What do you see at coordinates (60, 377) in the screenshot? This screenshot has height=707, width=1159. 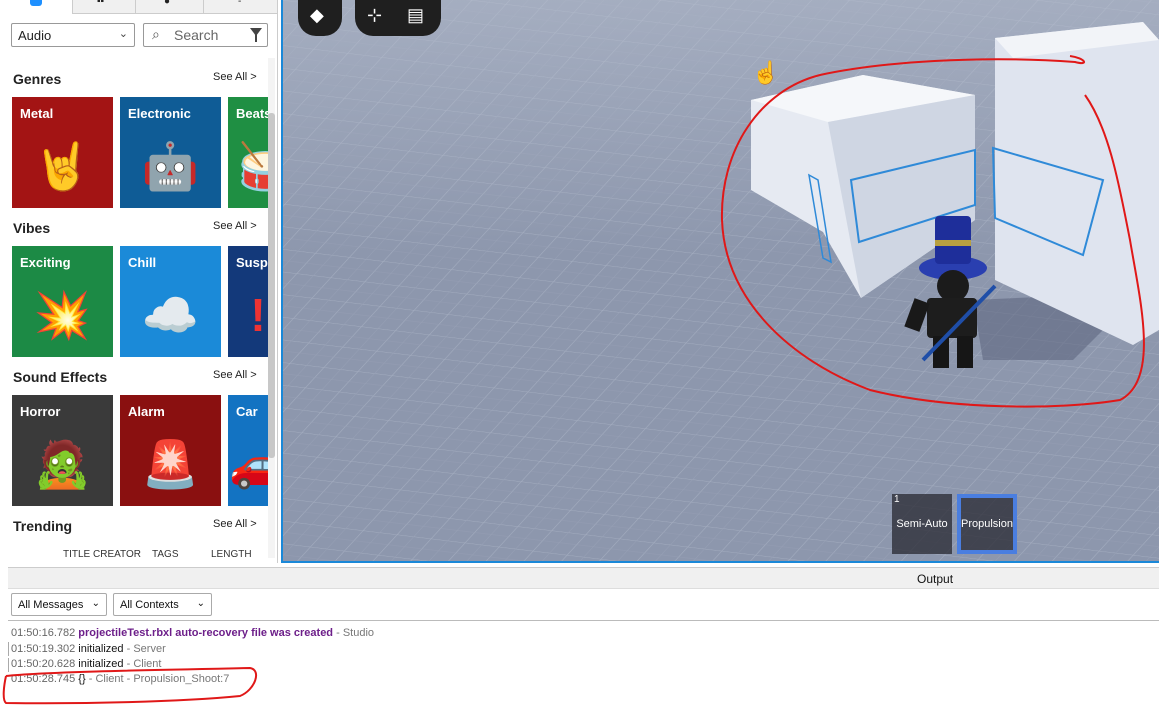 I see `section-title-sound-effects: Sound Effects` at bounding box center [60, 377].